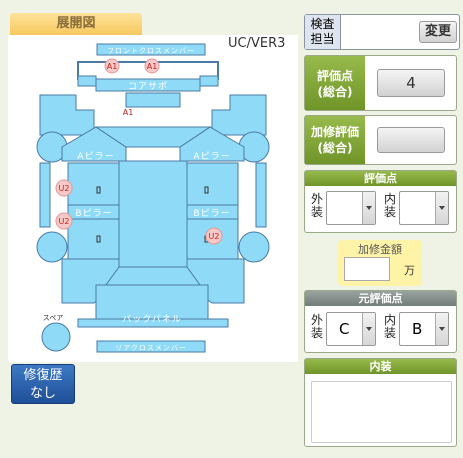 The image size is (463, 458). What do you see at coordinates (424, 208) in the screenshot?
I see `rating-interior-select` at bounding box center [424, 208].